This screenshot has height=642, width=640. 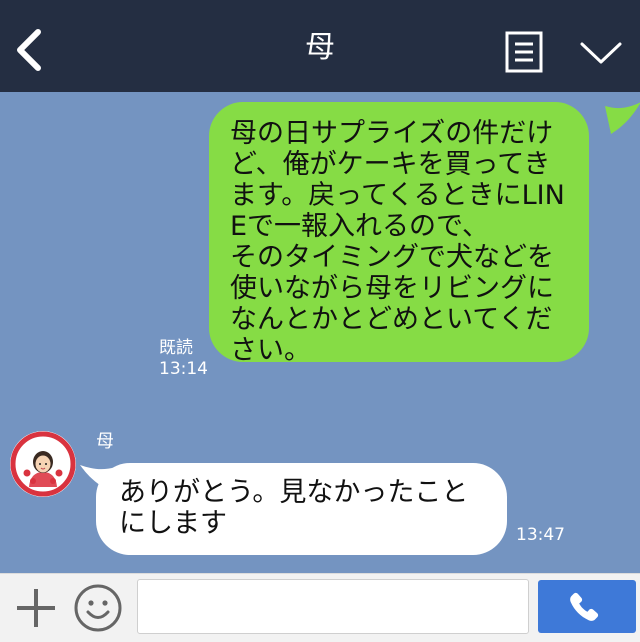 I want to click on incoming-message-time: 13:47, so click(x=540, y=535).